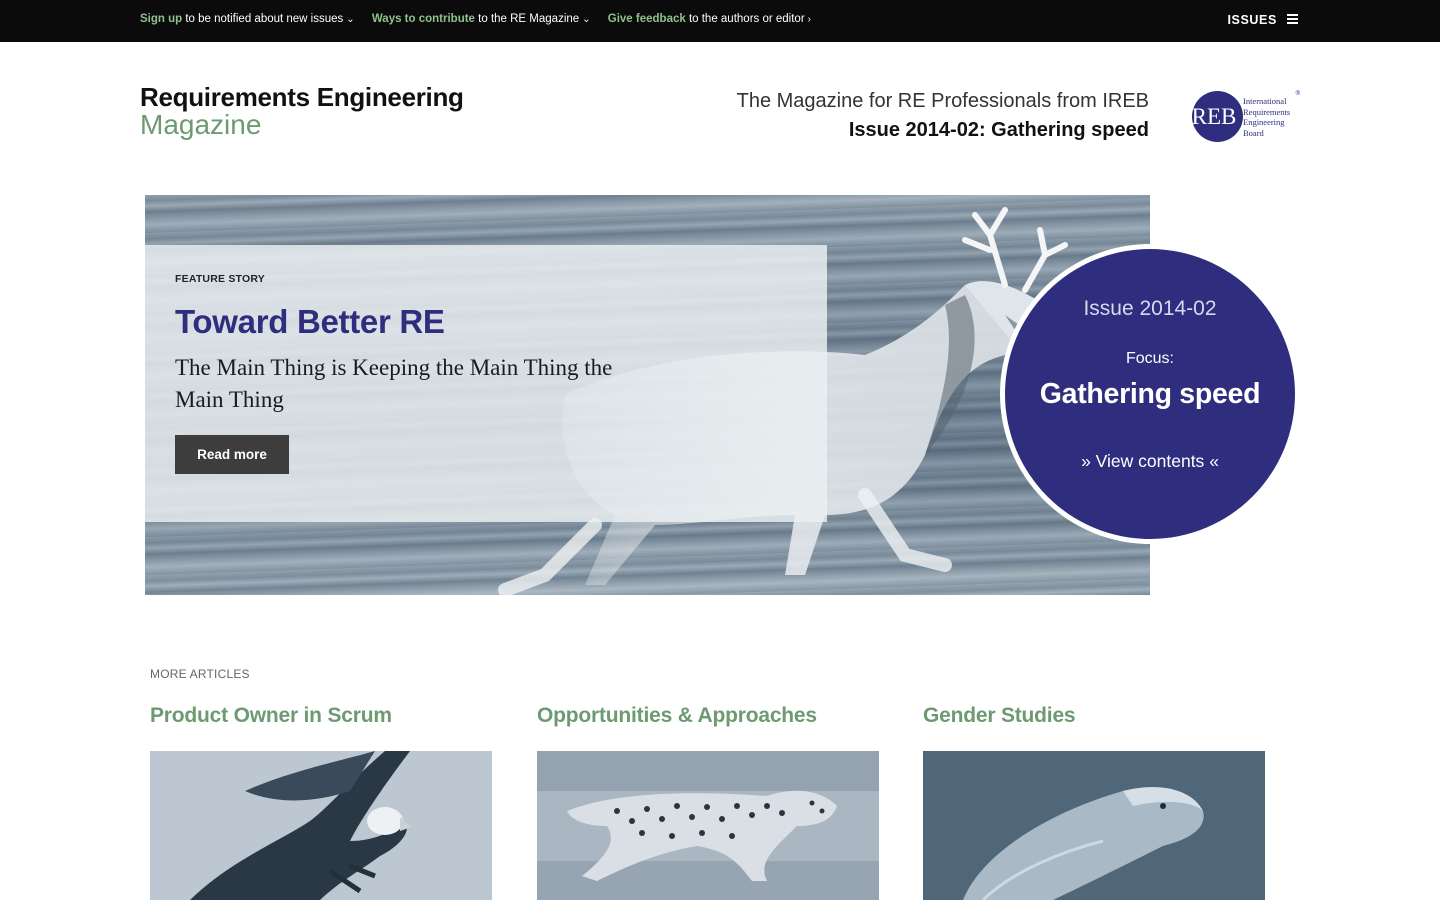 The height and width of the screenshot is (900, 1440). Describe the element at coordinates (201, 124) in the screenshot. I see `brand-line-2: Magazine` at that location.